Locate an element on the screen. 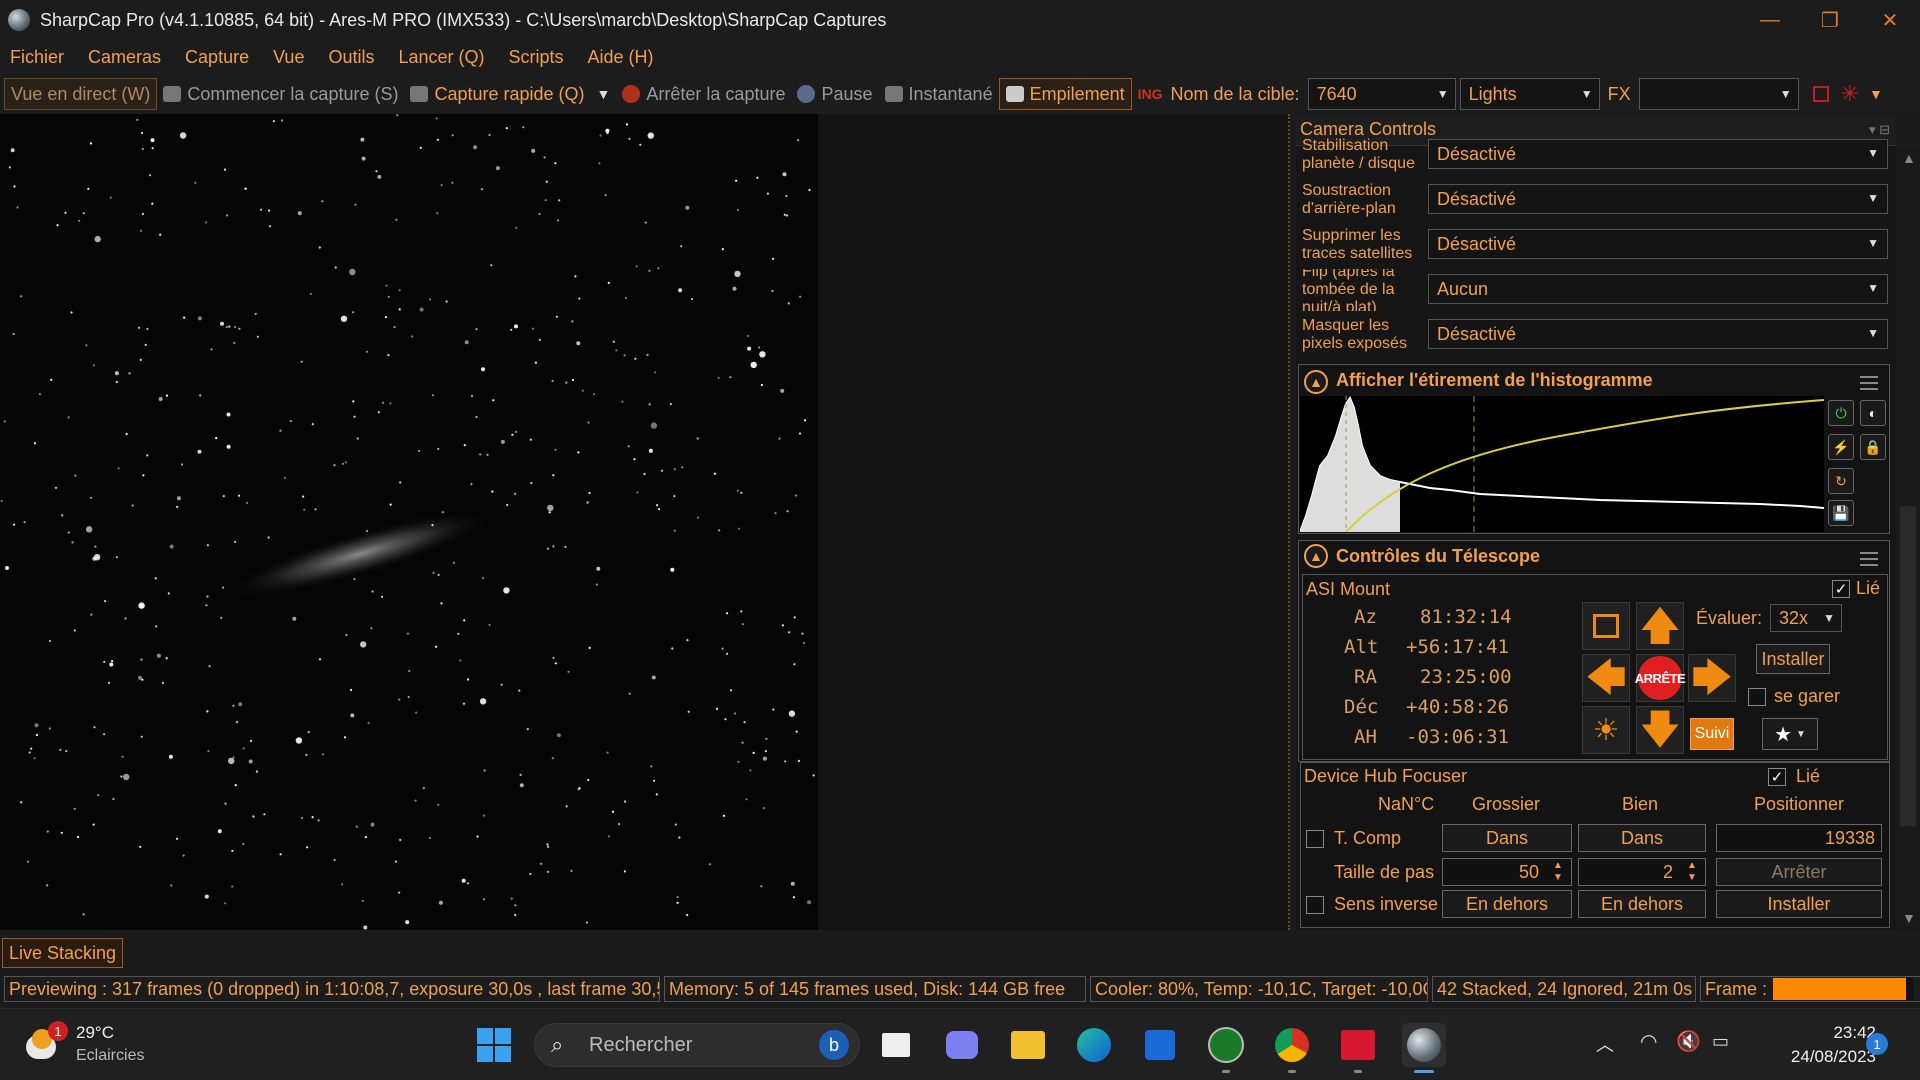 The width and height of the screenshot is (1920, 1080). stop-capture-button: Arrêter la capture is located at coordinates (703, 94).